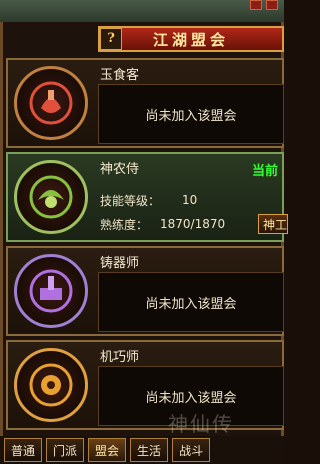 The height and width of the screenshot is (464, 320). Describe the element at coordinates (51, 103) in the screenshot. I see `chef-emblem-icon` at that location.